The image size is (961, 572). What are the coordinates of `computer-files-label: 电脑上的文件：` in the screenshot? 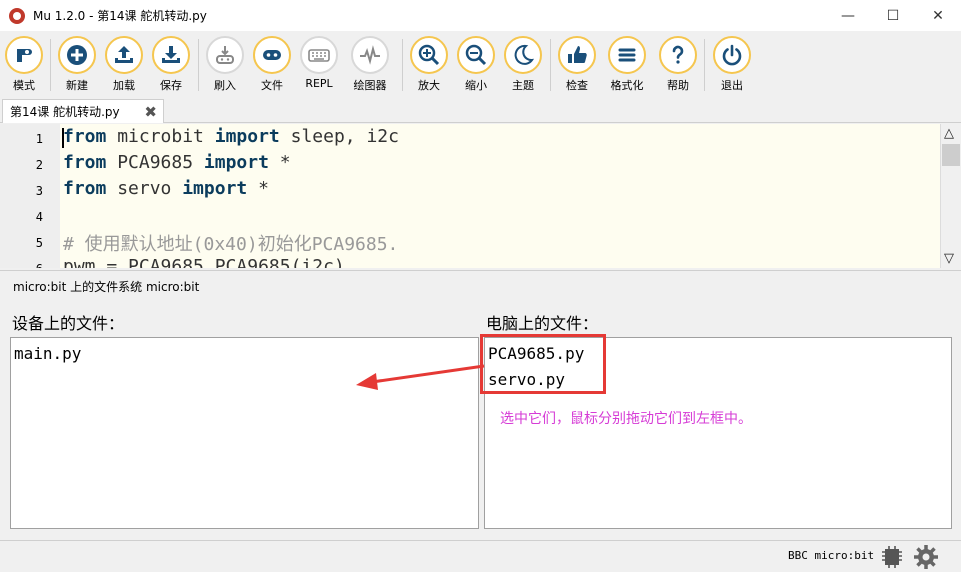 It's located at (542, 323).